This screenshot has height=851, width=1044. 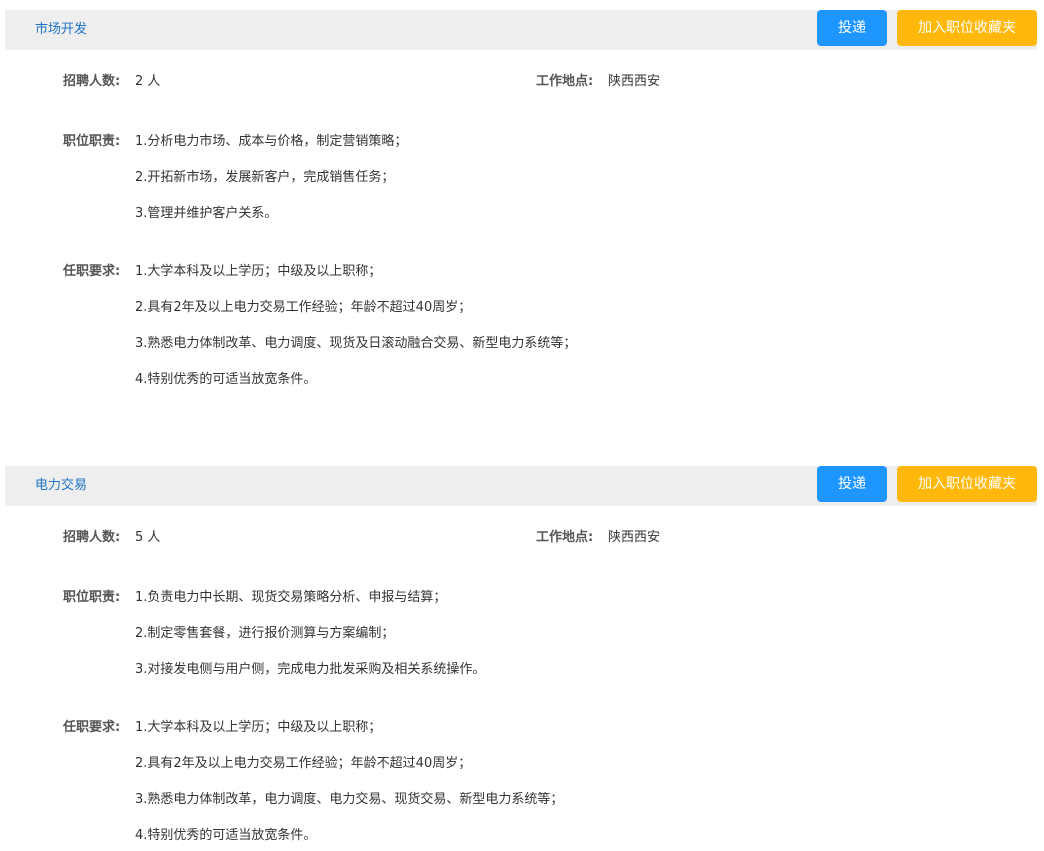 What do you see at coordinates (521, 30) in the screenshot?
I see `job-header: 市场开发 投递 加入职位收藏夹` at bounding box center [521, 30].